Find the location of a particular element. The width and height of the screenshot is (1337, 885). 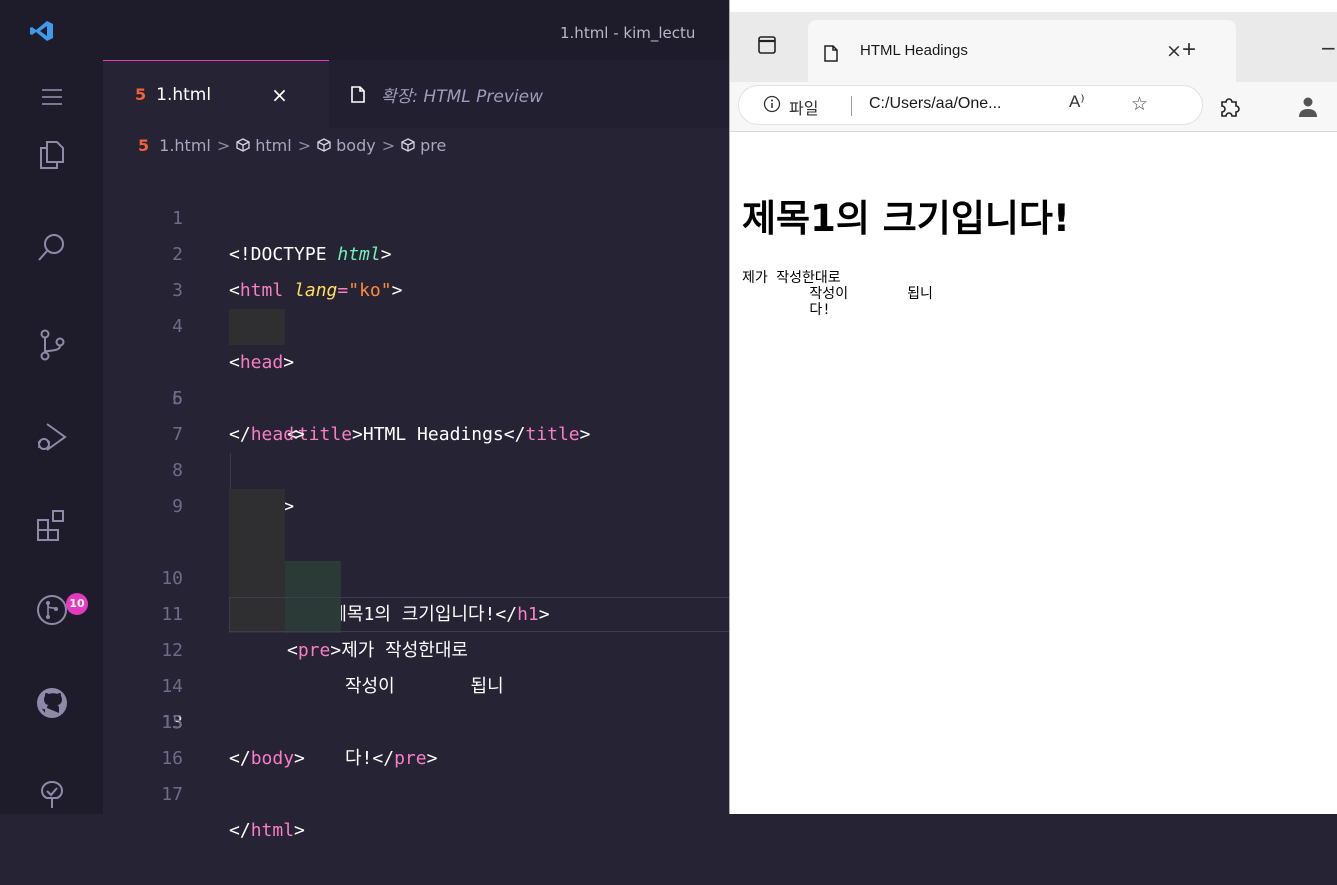

code-line: 1 <!DOCTYPE html> is located at coordinates (418, 215).